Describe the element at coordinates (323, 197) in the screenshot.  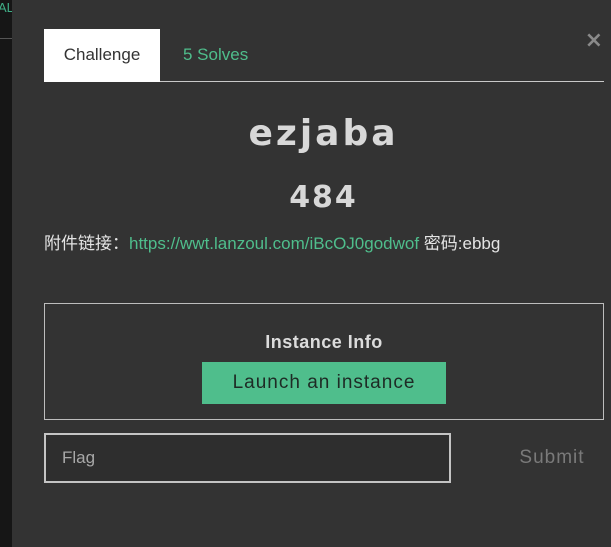
I see `challenge-points: 484` at that location.